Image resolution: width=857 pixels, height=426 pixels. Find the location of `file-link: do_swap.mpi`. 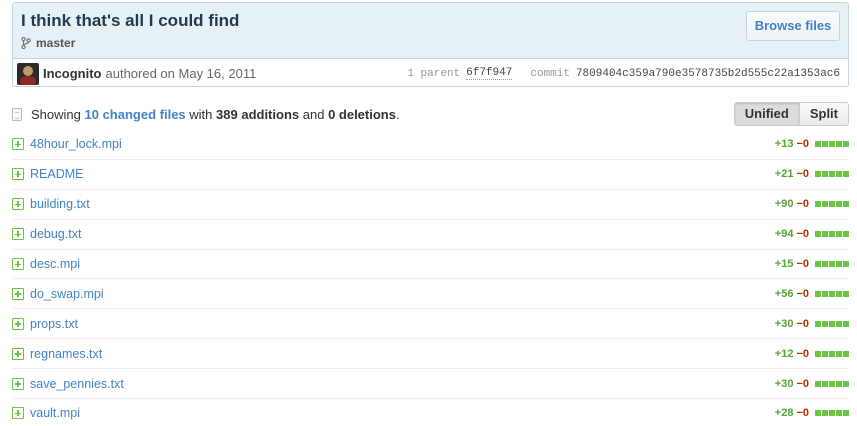

file-link: do_swap.mpi is located at coordinates (67, 294).